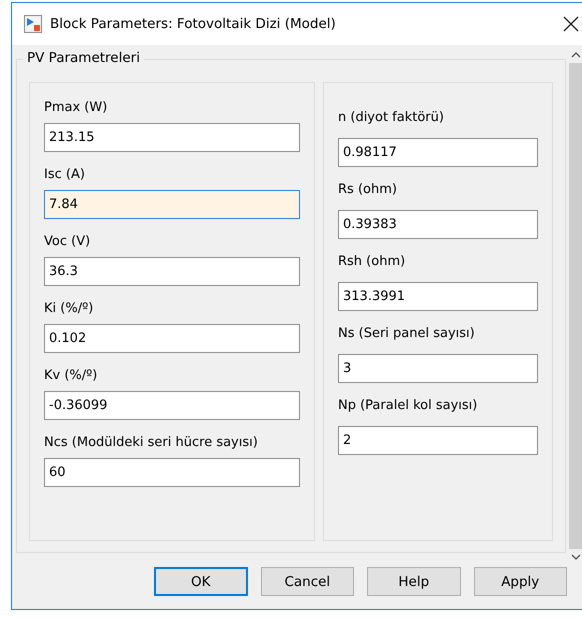  What do you see at coordinates (438, 368) in the screenshot?
I see `input-field: 3` at bounding box center [438, 368].